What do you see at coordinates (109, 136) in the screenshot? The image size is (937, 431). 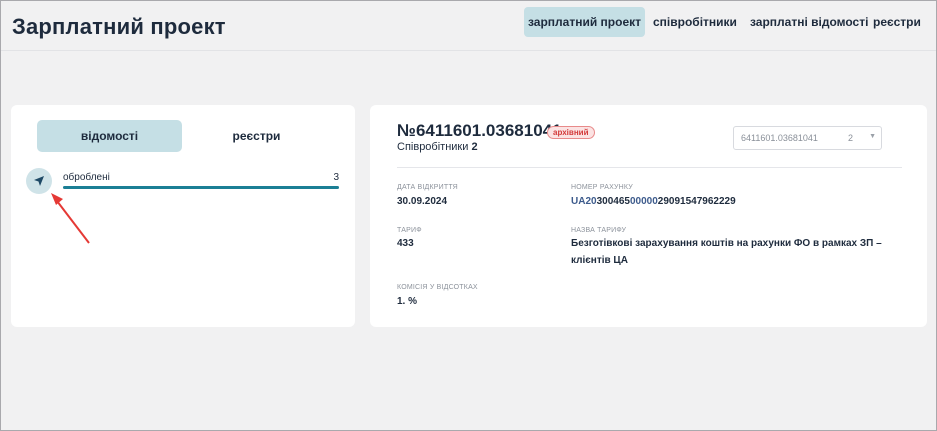 I see `segment-statements: відомості` at bounding box center [109, 136].